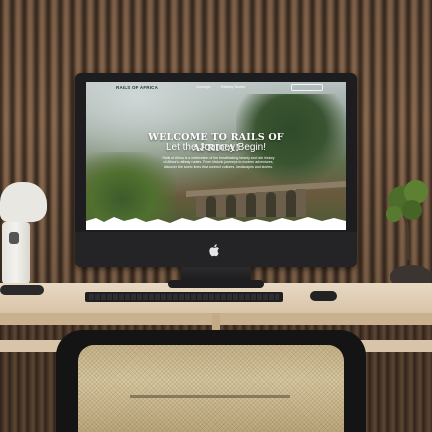  What do you see at coordinates (22, 290) in the screenshot?
I see `desk-lamp-base` at bounding box center [22, 290].